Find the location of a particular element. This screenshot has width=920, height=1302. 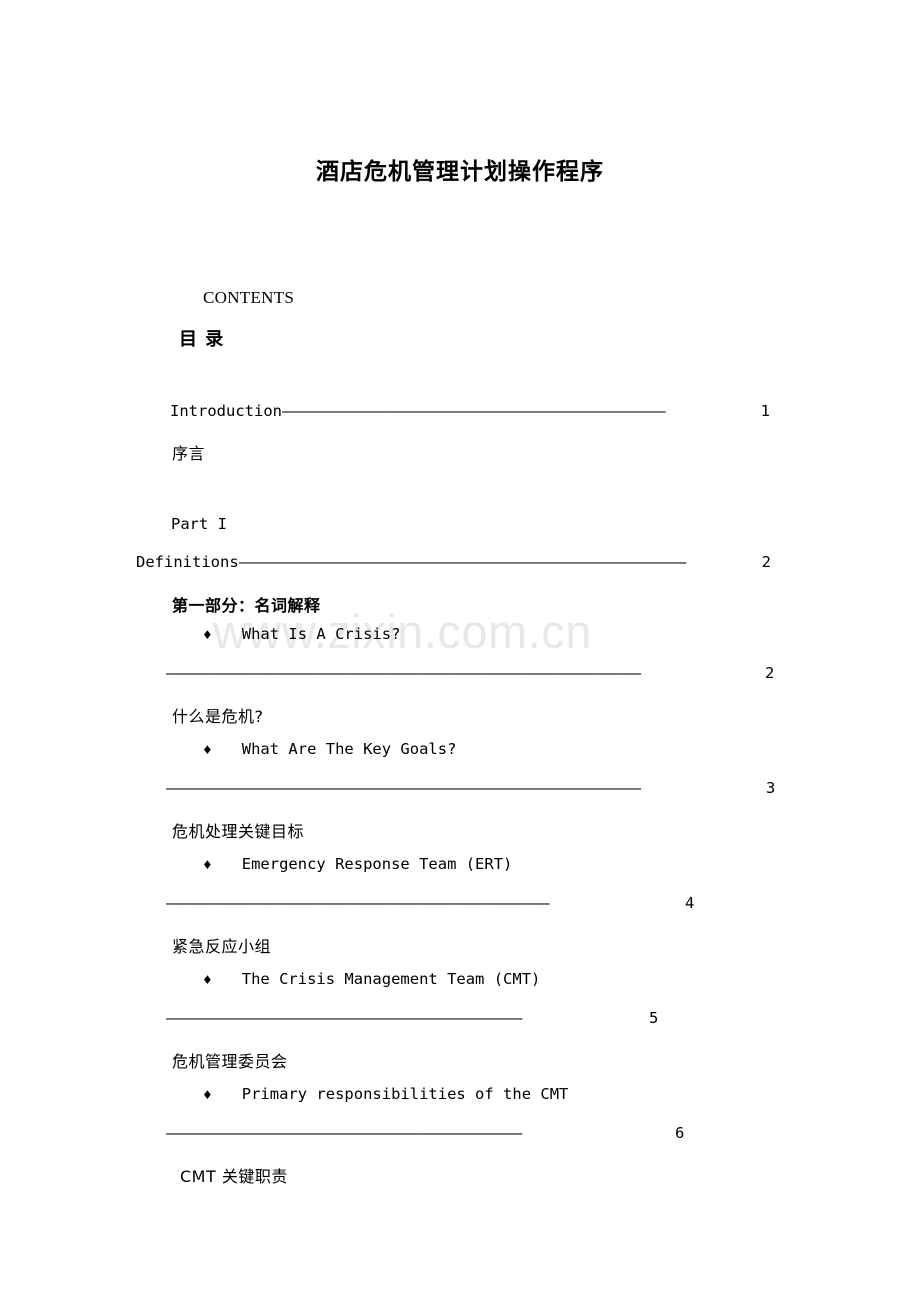

toc-leader-cmt-responsibilities: ——————————————————————————————————————— 6 is located at coordinates (427, 1133).